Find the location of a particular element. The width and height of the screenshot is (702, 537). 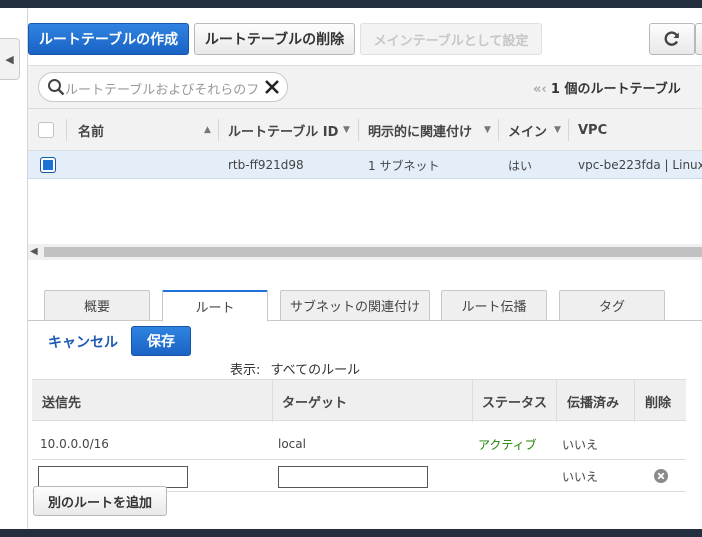

route-filter-label: 表示: すべてのルール is located at coordinates (295, 368).